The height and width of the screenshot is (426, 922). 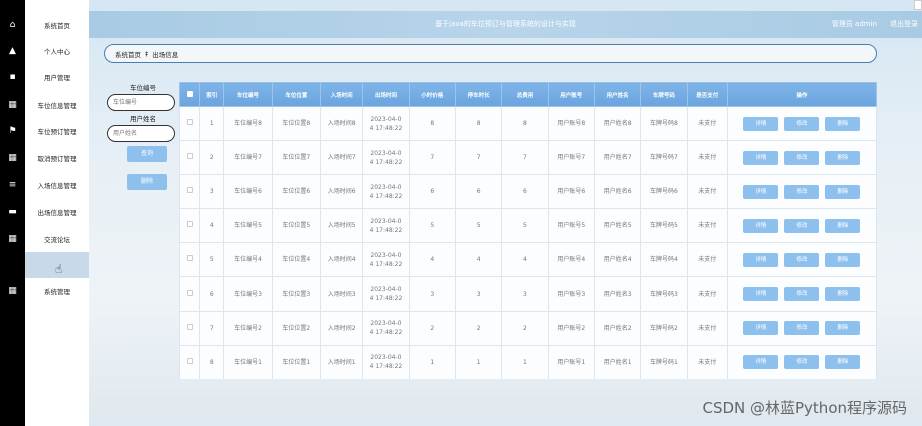 What do you see at coordinates (386, 94) in the screenshot?
I see `column-header: 出场时间` at bounding box center [386, 94].